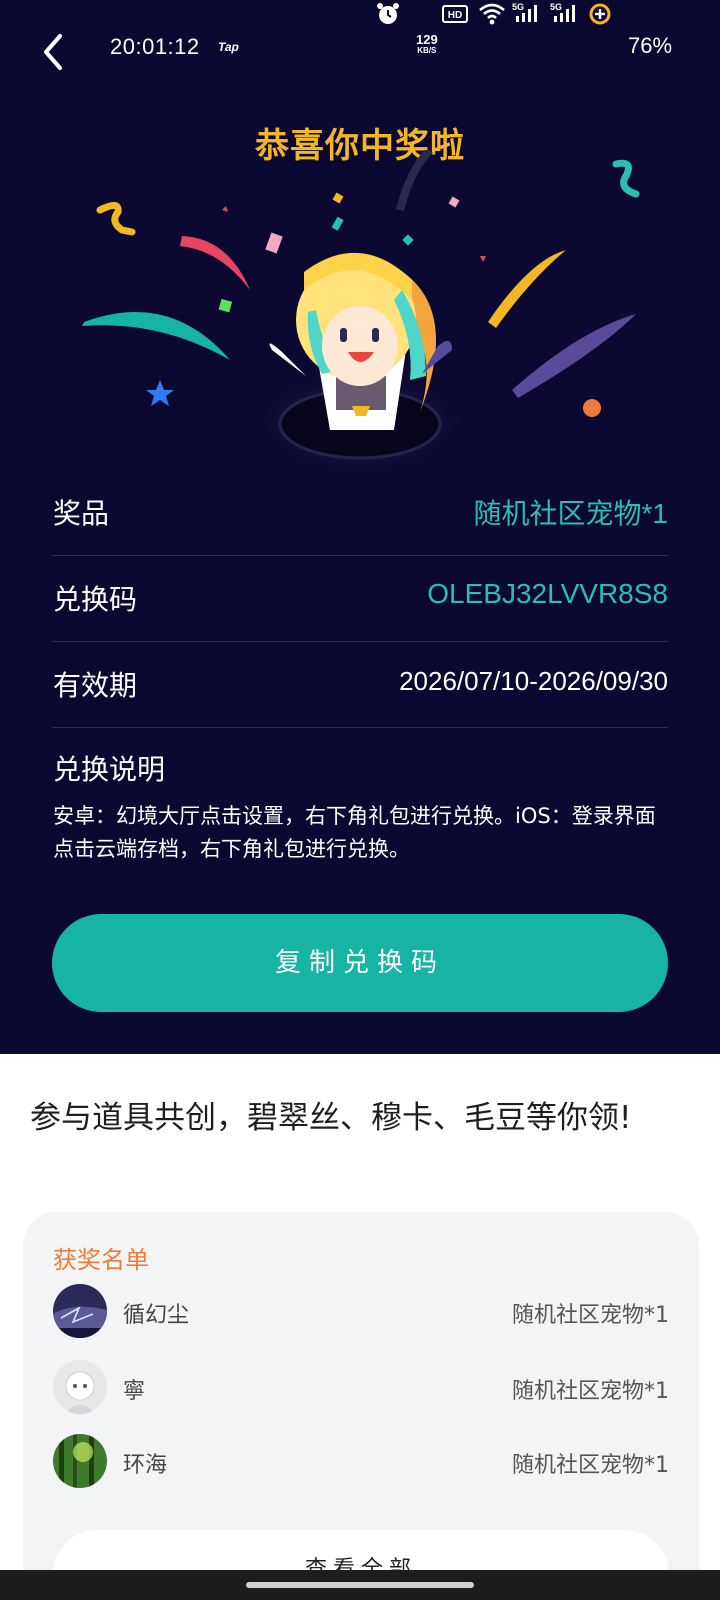 The height and width of the screenshot is (1600, 720). What do you see at coordinates (145, 1465) in the screenshot?
I see `winner-name: 环海` at bounding box center [145, 1465].